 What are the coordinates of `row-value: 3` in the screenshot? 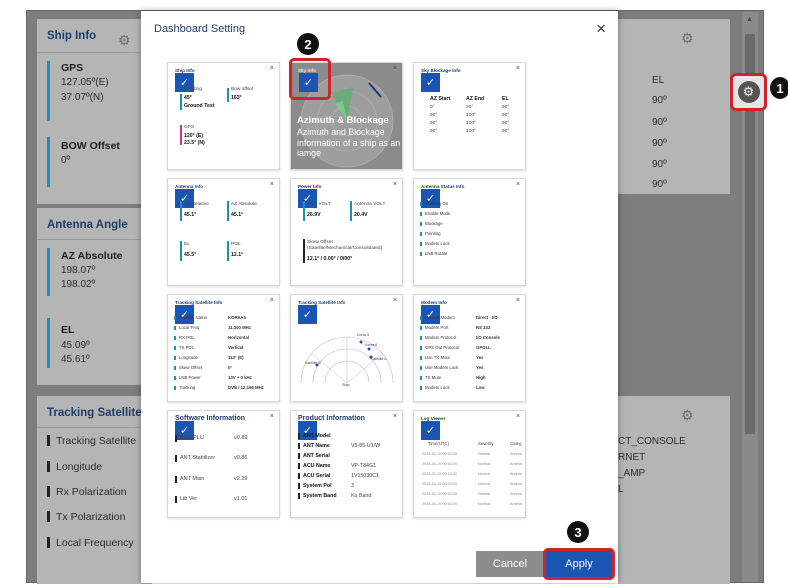 It's located at (352, 486).